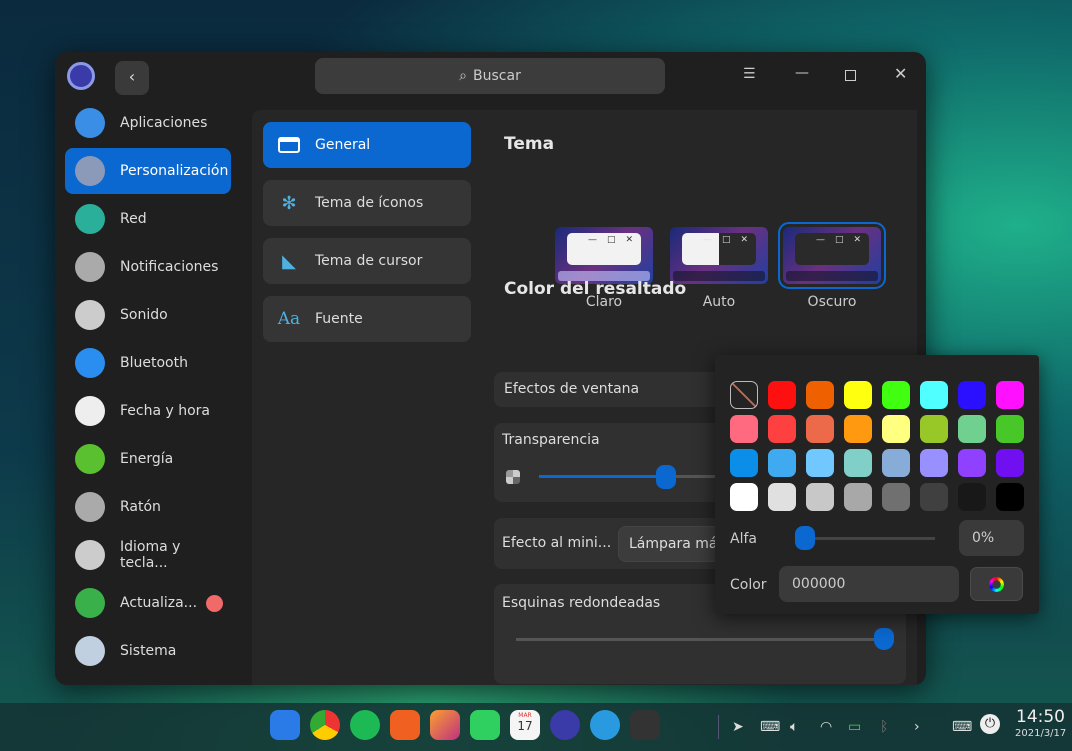 The image size is (1072, 751). Describe the element at coordinates (884, 639) in the screenshot. I see `rounded-corners-slider-handle` at that location.